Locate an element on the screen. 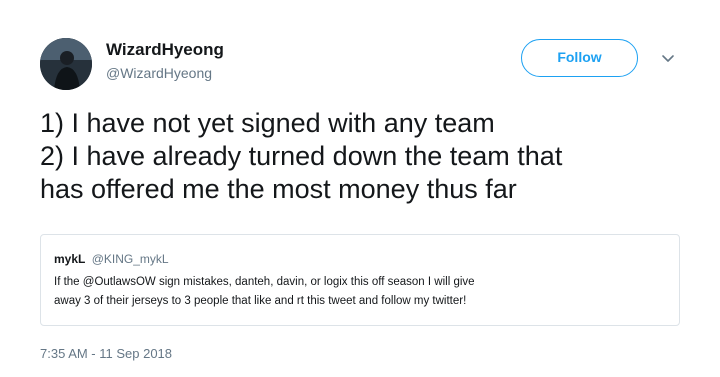  profile-photo-icon is located at coordinates (66, 64).